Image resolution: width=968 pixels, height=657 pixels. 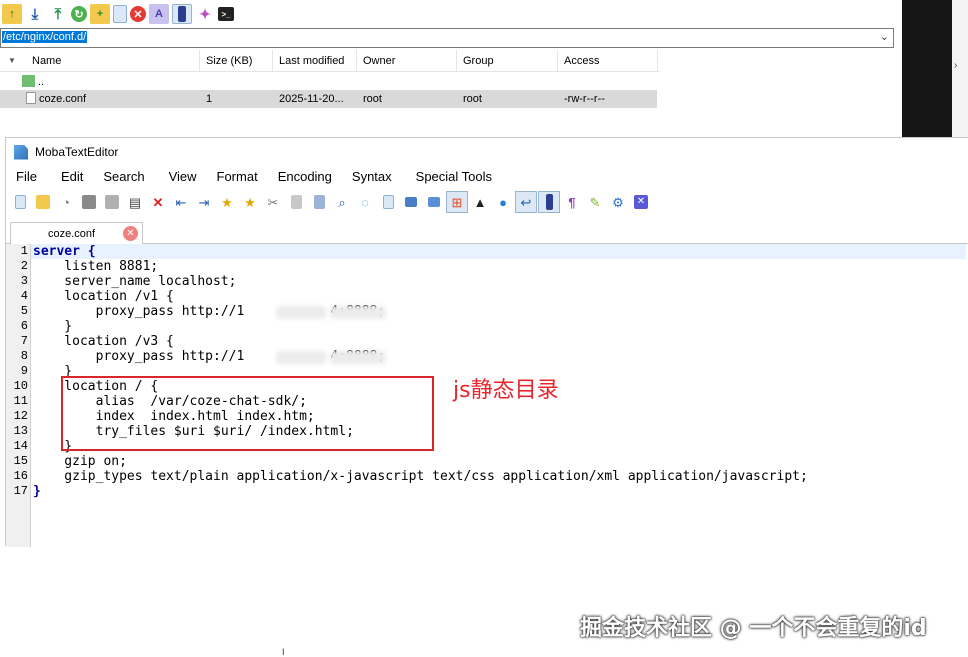 I want to click on path-input: /etc/nginx/conf.d/ ⌄, so click(x=447, y=38).